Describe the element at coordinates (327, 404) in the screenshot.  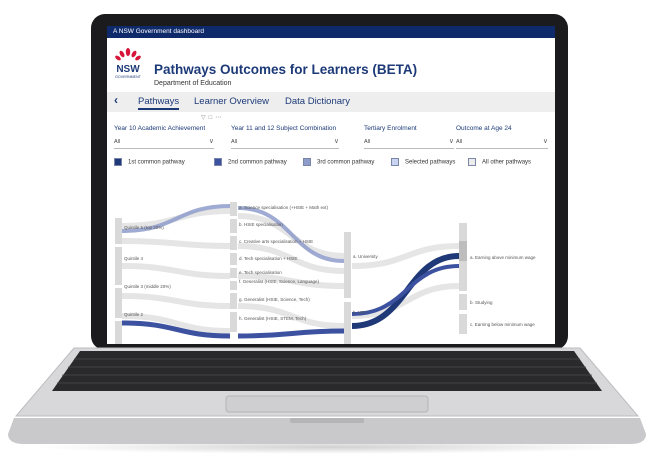
I see `trackpad` at that location.